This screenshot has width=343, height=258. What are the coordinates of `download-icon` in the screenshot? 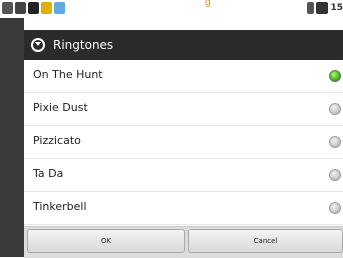 It's located at (46, 8).